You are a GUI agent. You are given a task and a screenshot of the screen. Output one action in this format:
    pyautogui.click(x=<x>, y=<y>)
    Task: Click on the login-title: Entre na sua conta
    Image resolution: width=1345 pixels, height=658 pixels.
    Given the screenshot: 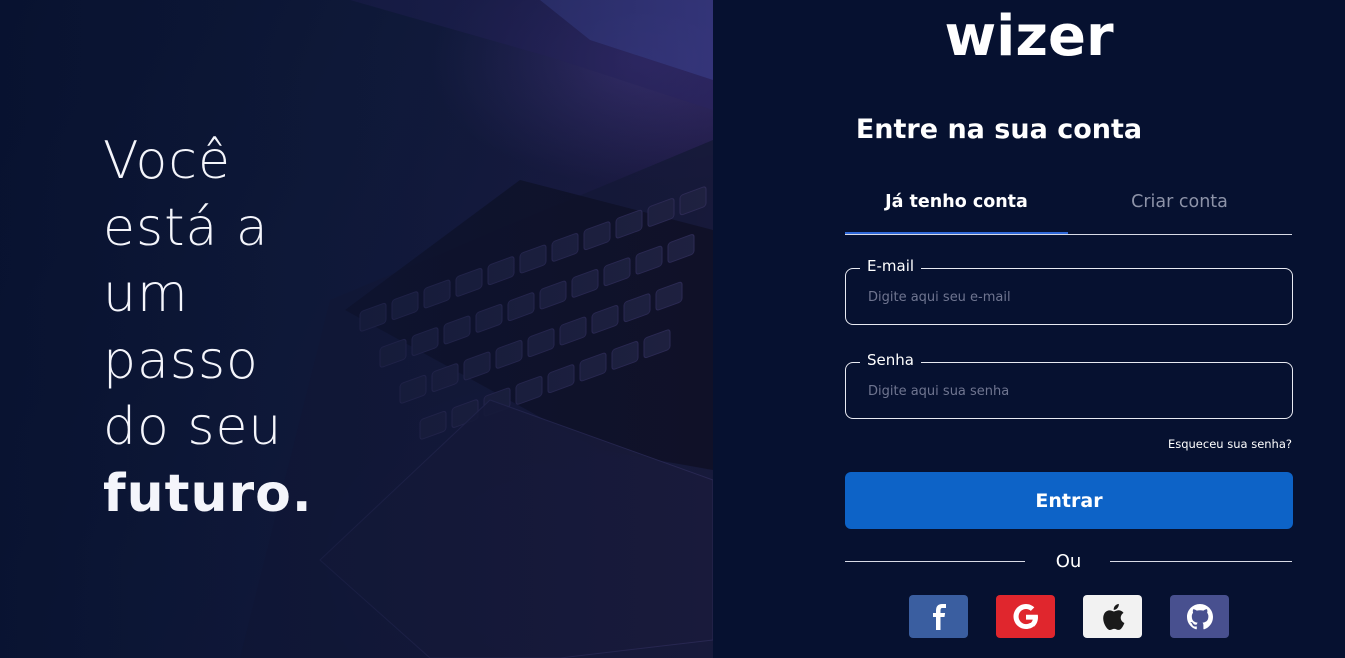 What is the action you would take?
    pyautogui.click(x=999, y=129)
    